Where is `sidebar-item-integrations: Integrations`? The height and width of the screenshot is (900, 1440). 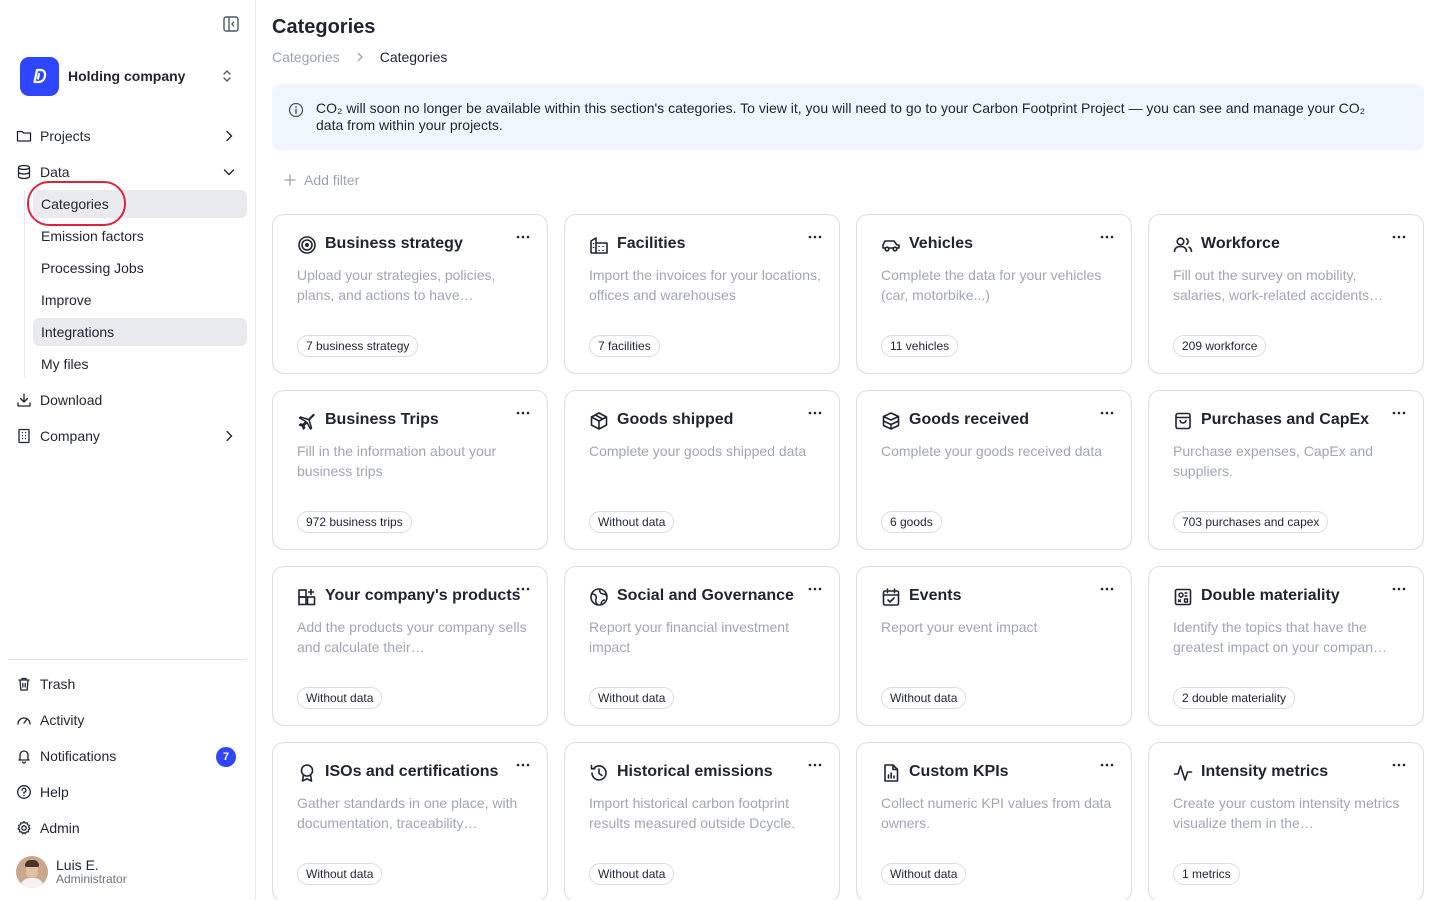 sidebar-item-integrations: Integrations is located at coordinates (140, 332).